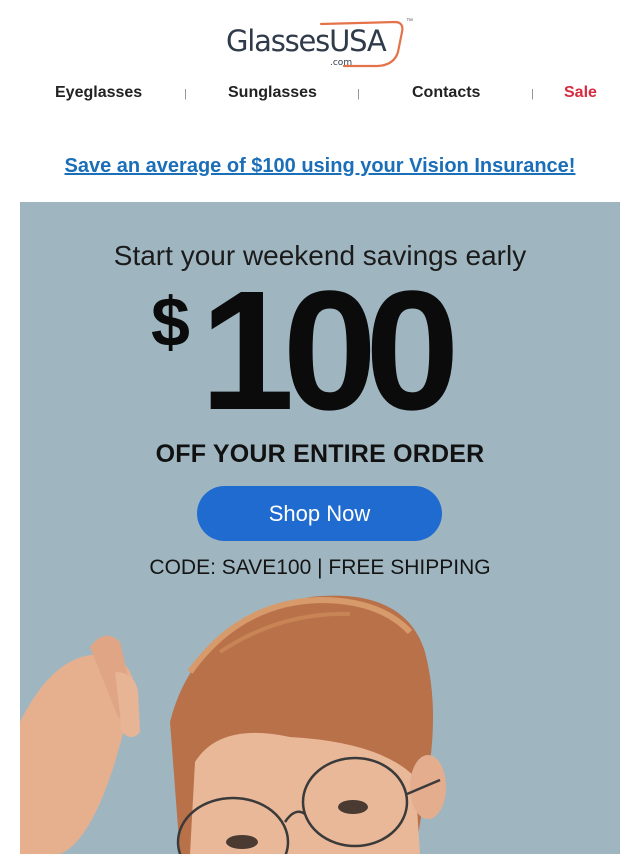 The width and height of the screenshot is (640, 854). Describe the element at coordinates (320, 567) in the screenshot. I see `promo-code-text: CODE: SAVE100 | FREE SHIPPING` at that location.